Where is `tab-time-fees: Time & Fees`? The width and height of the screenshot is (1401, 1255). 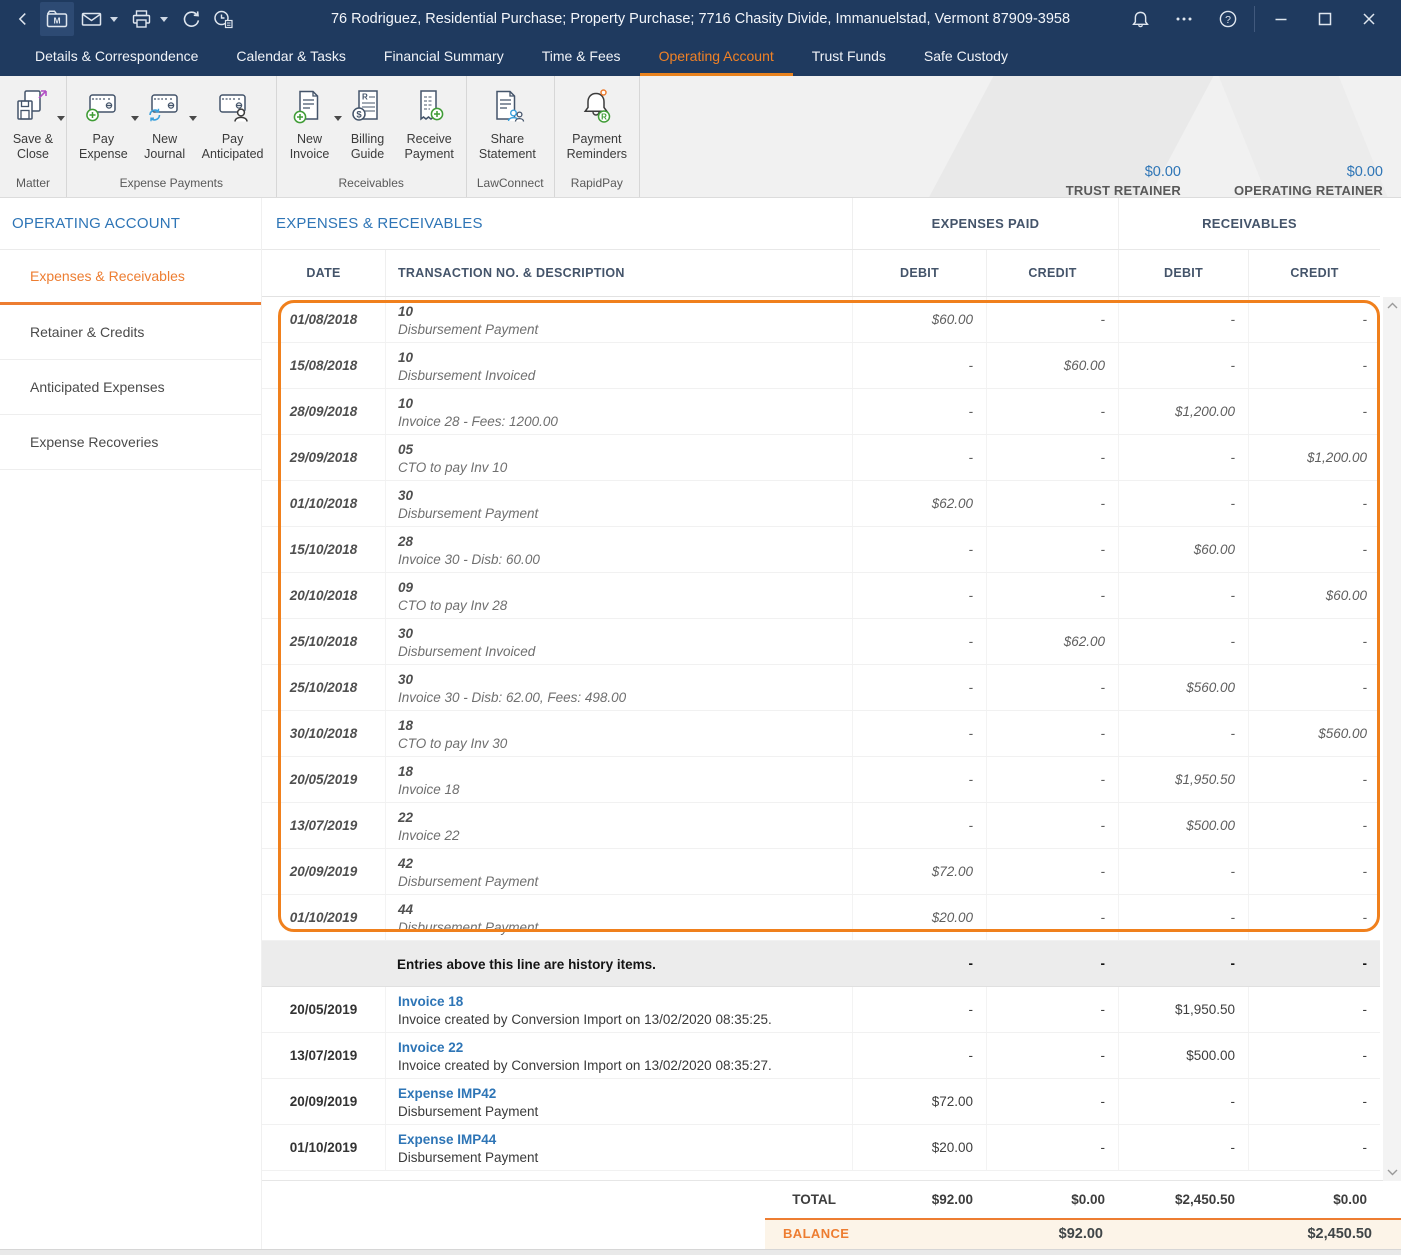 tab-time-fees: Time & Fees is located at coordinates (581, 57).